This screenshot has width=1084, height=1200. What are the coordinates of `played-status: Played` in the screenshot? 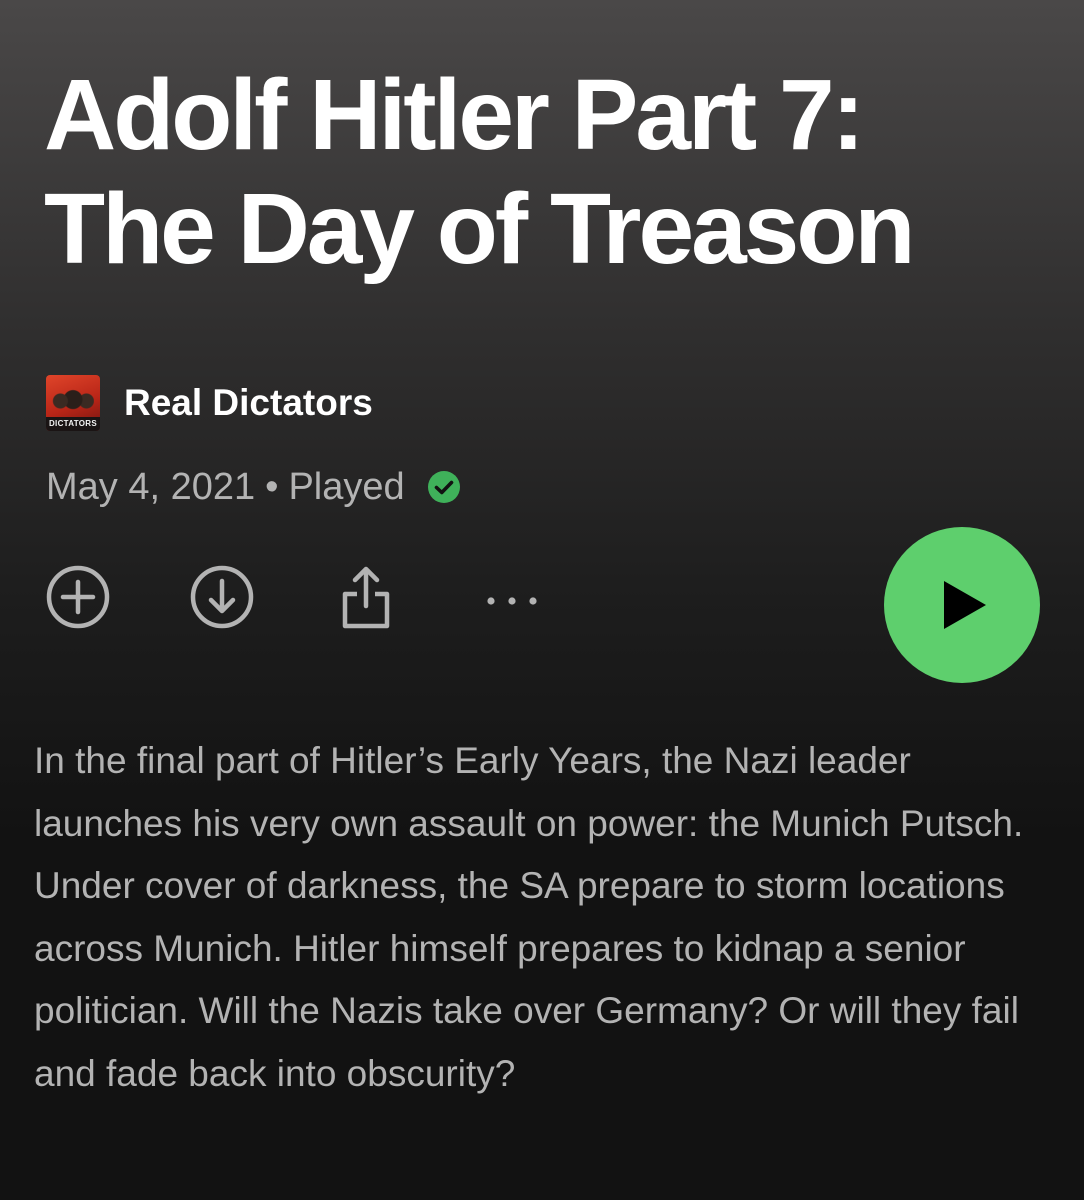 It's located at (346, 486).